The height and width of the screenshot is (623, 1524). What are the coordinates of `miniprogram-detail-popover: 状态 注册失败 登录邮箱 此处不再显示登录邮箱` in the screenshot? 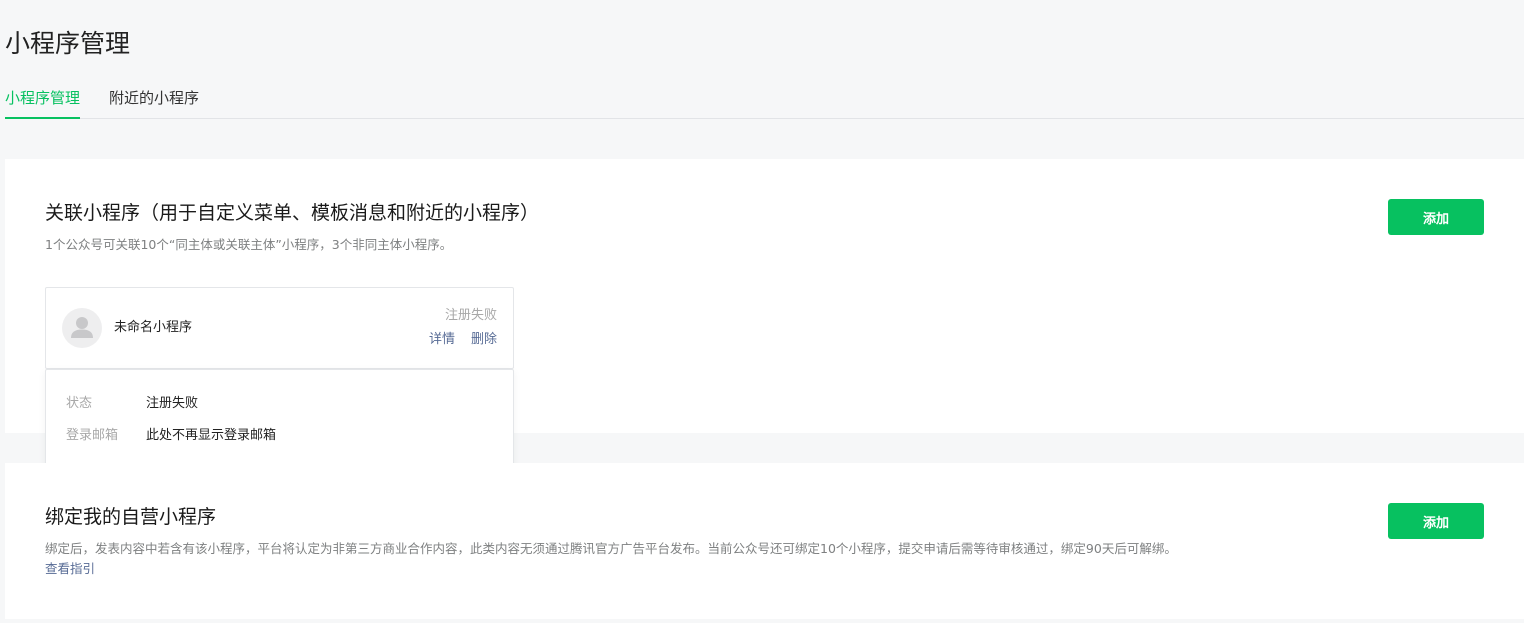 It's located at (279, 420).